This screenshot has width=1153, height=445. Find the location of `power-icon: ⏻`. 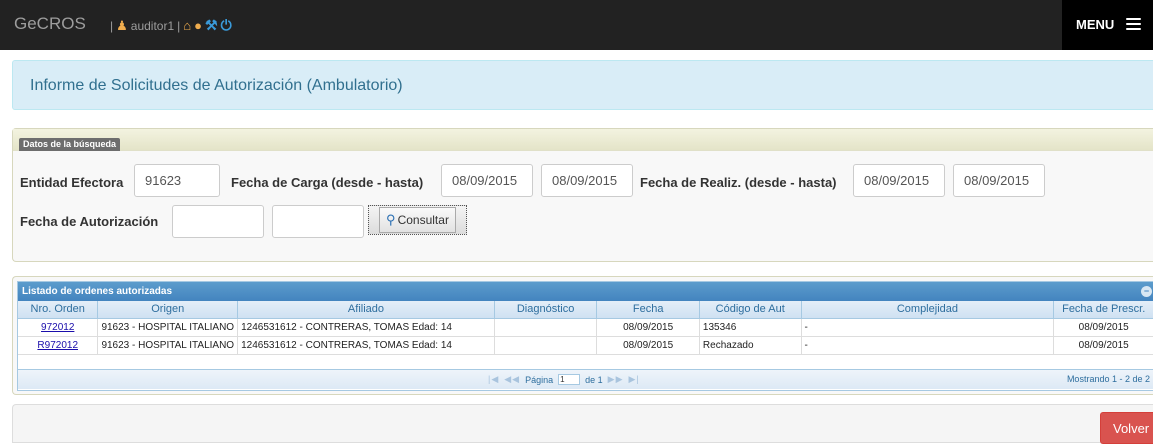

power-icon: ⏻ is located at coordinates (226, 25).